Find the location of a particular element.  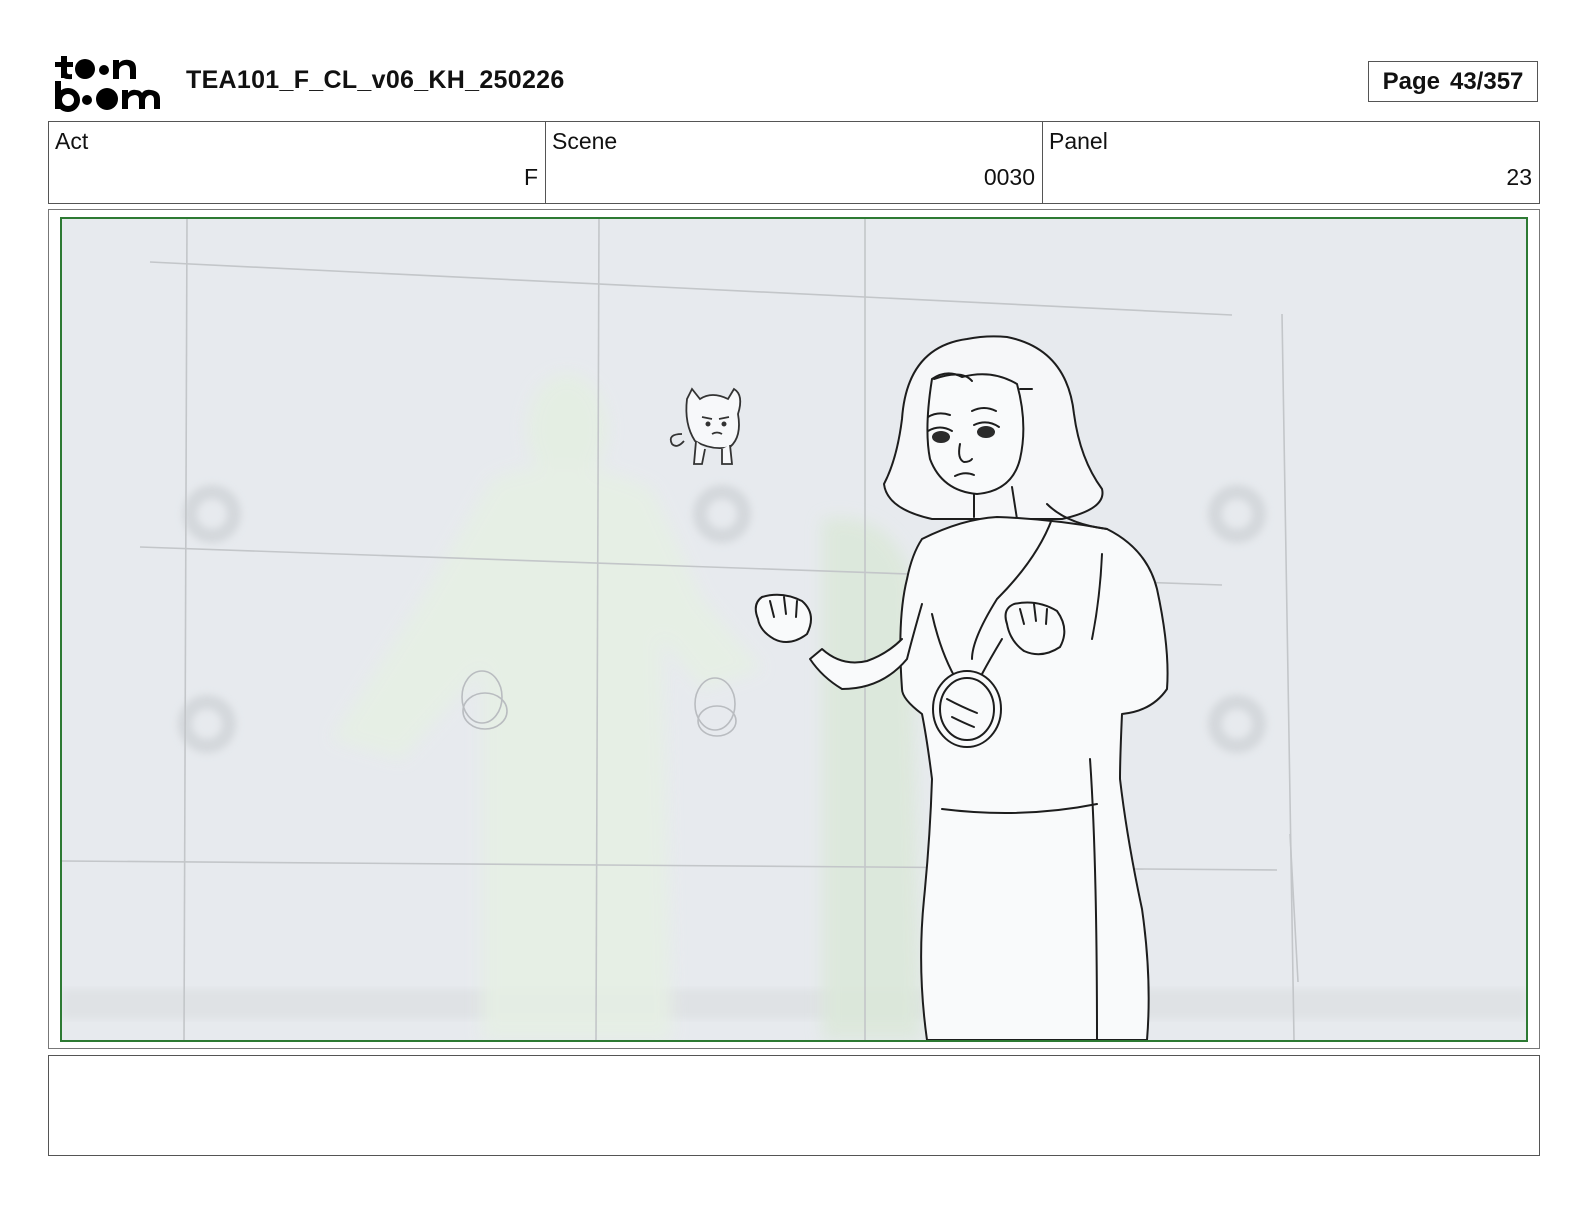

act-cell: Act F is located at coordinates (297, 162).